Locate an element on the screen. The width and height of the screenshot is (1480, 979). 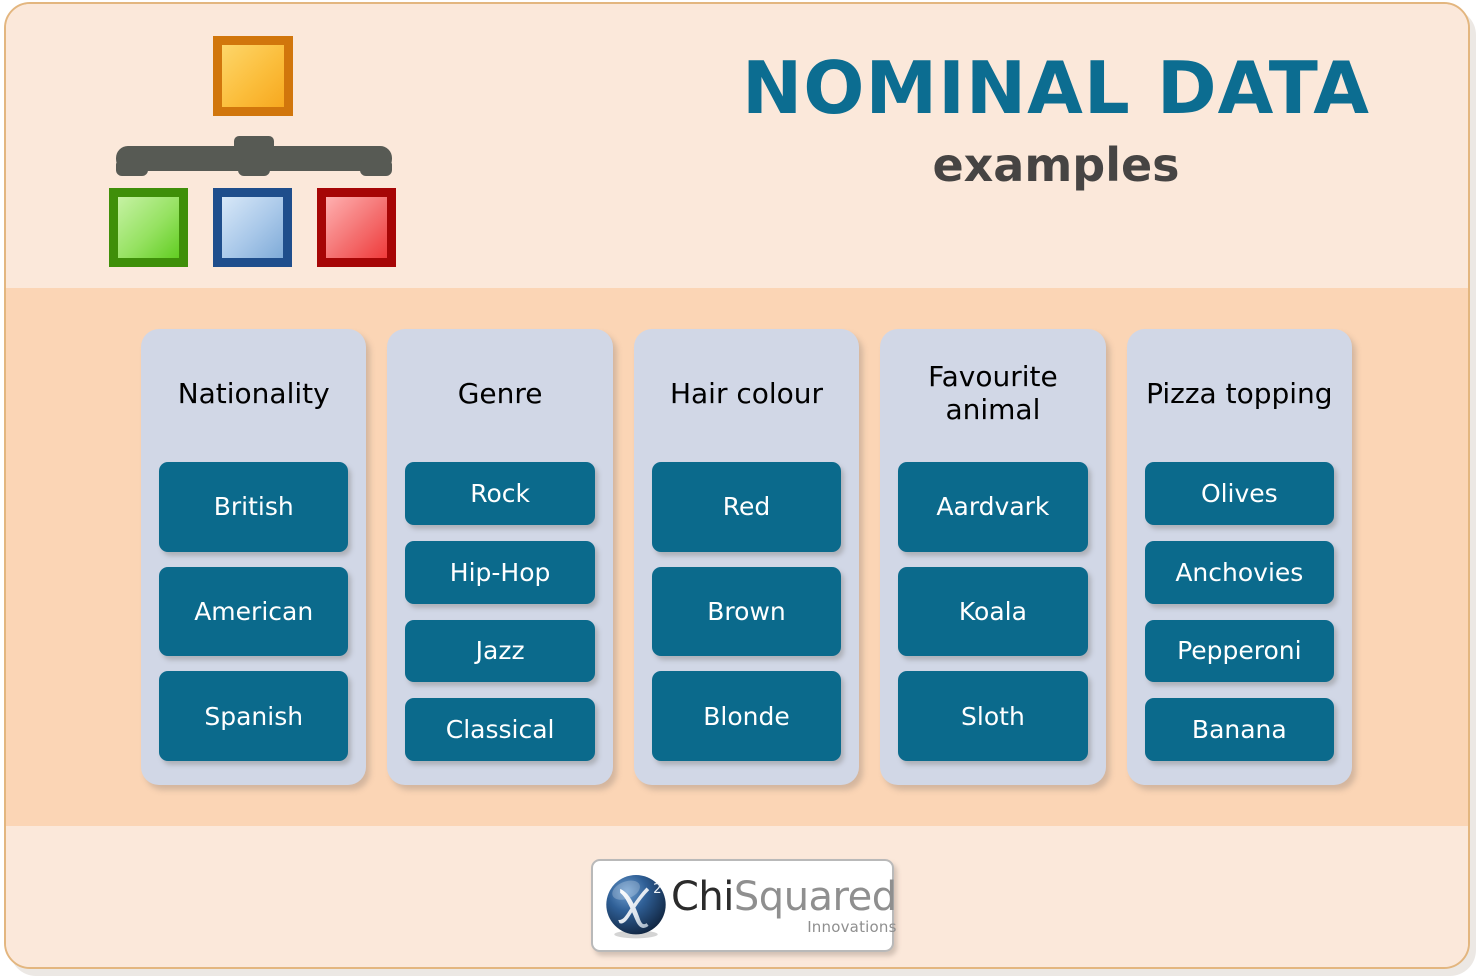
list-item: Koala is located at coordinates (993, 611).